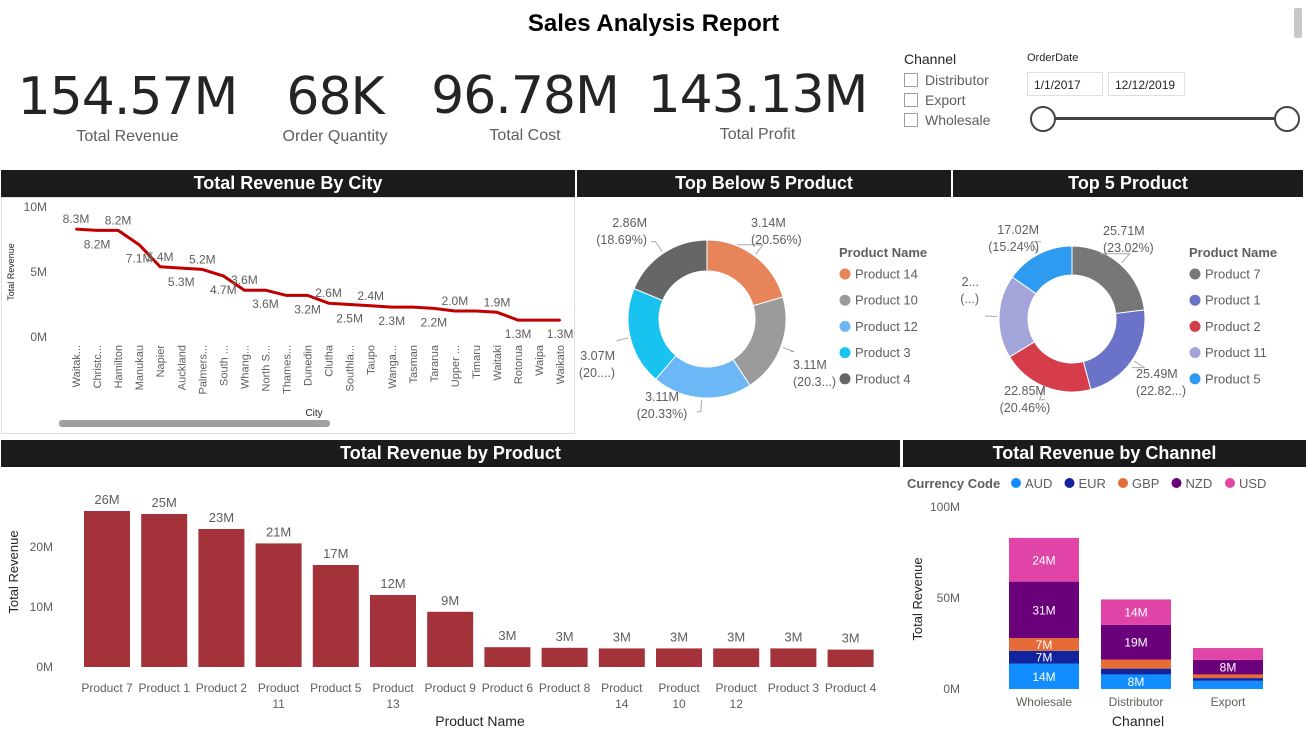  What do you see at coordinates (1233, 300) in the screenshot?
I see `legend-label: Product 1` at bounding box center [1233, 300].